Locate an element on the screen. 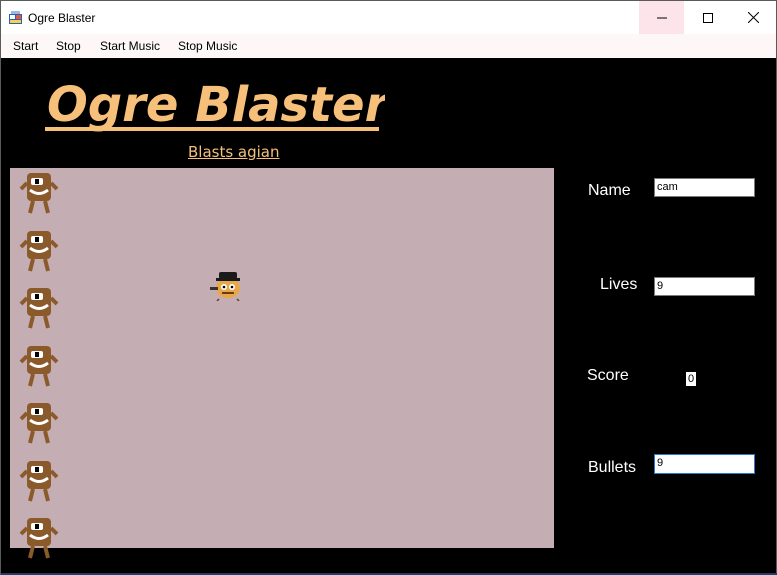  name-label: Name is located at coordinates (609, 190).